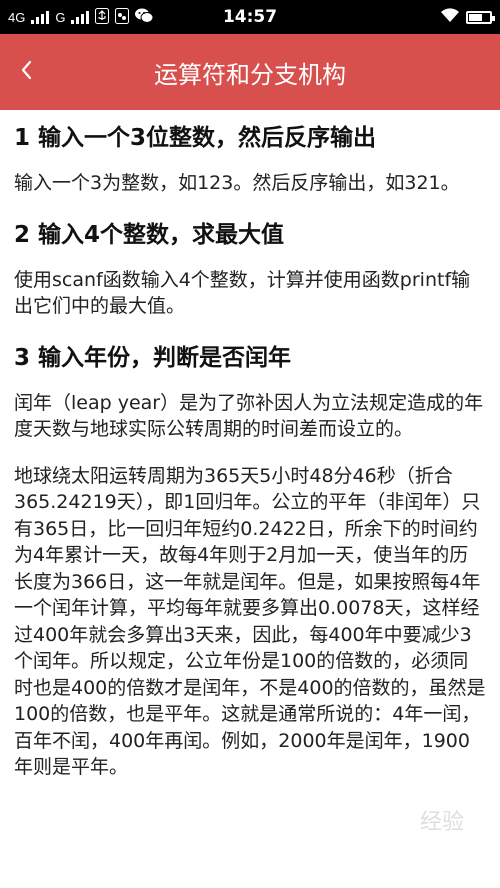 The image size is (500, 888). What do you see at coordinates (17, 17) in the screenshot?
I see `network-type-1: 4G` at bounding box center [17, 17].